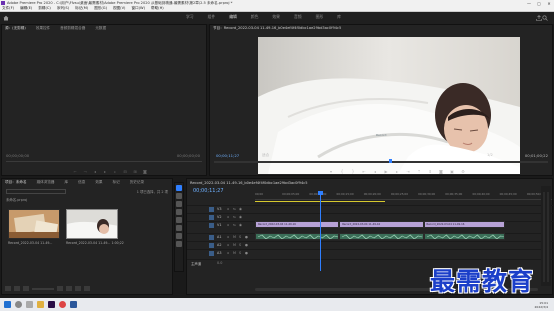 The image size is (554, 311). I want to click on tab-media-browser: 媒体浏览器, so click(46, 182).